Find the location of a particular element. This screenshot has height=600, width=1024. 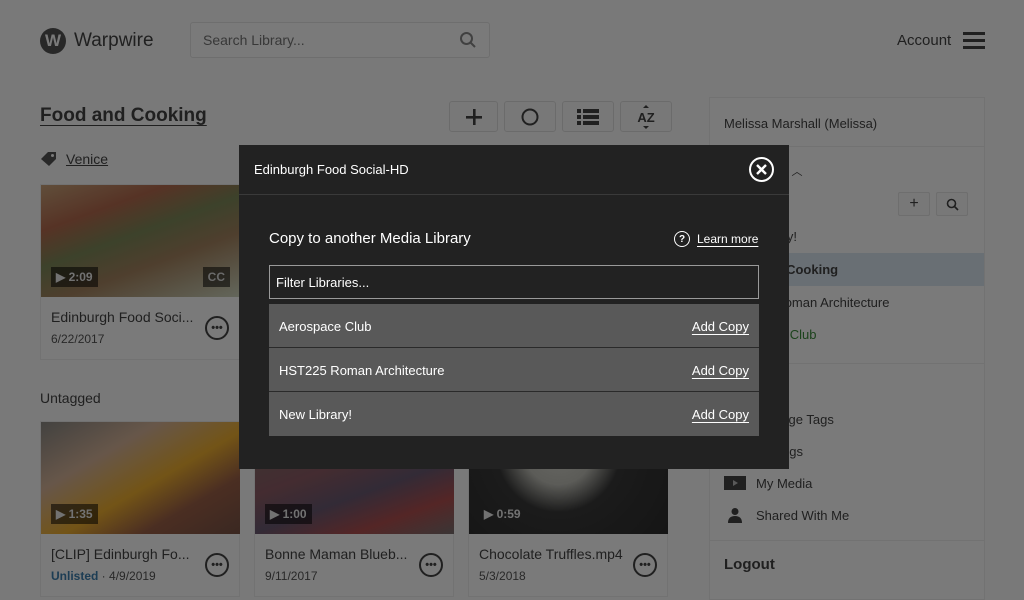

modal-title: Edinburgh Food Social-HD is located at coordinates (331, 169).